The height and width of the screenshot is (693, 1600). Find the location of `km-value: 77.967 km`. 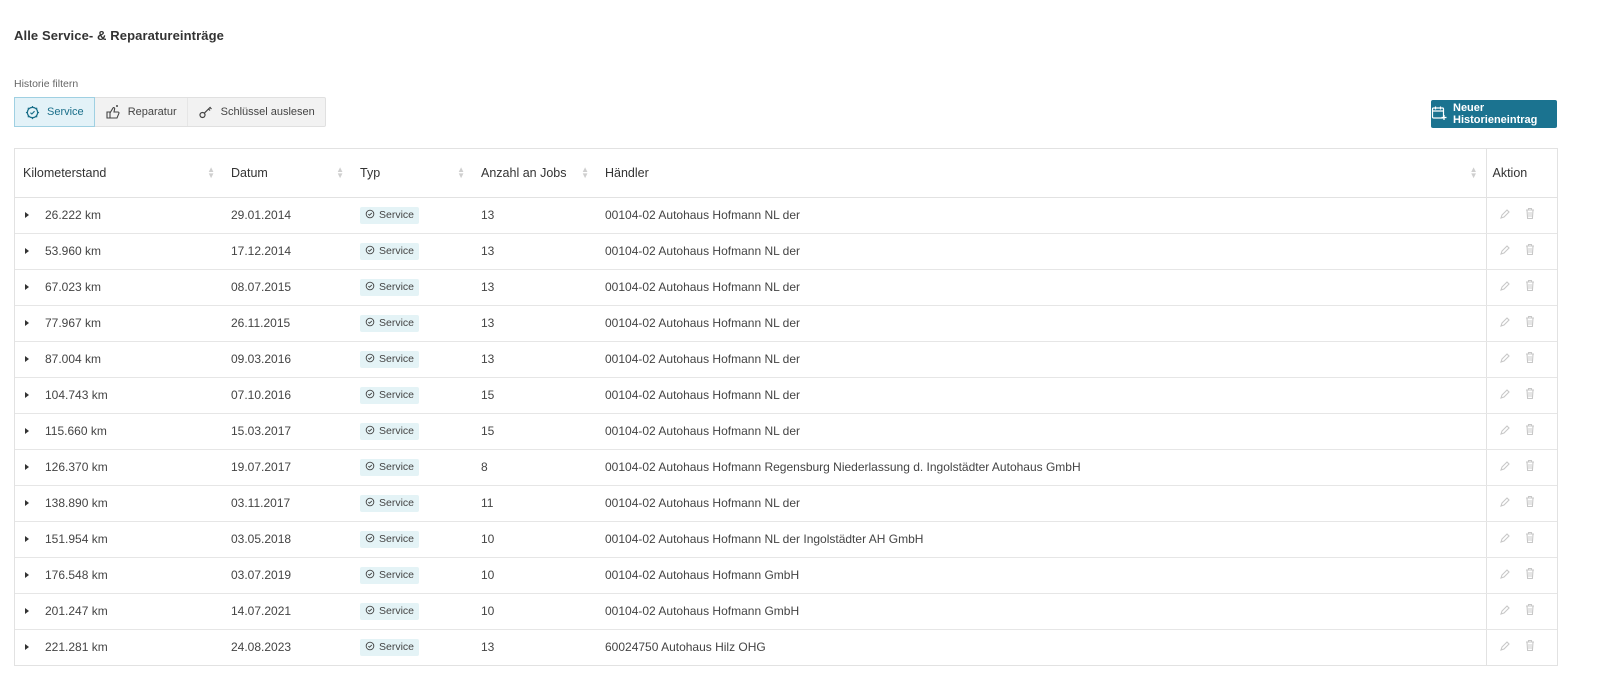

km-value: 77.967 km is located at coordinates (73, 323).